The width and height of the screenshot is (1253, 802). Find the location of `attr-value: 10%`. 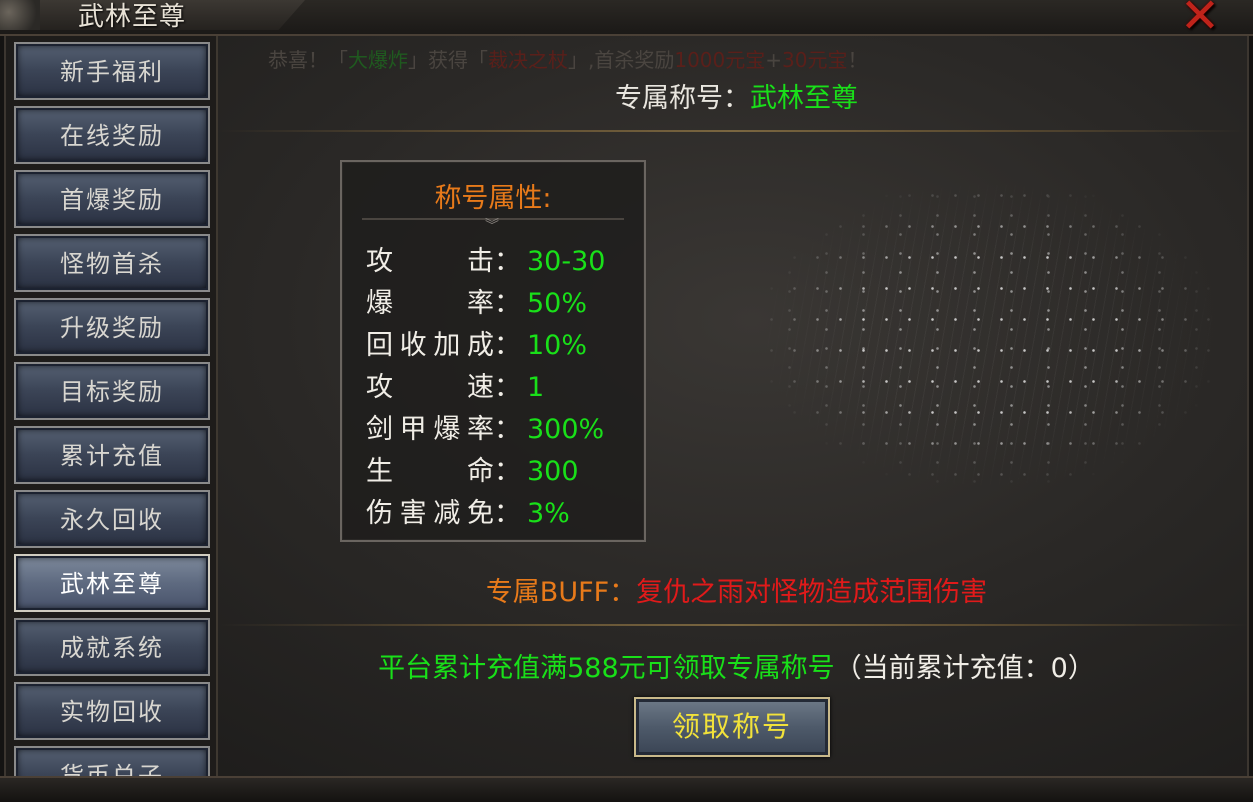

attr-value: 10% is located at coordinates (557, 345).